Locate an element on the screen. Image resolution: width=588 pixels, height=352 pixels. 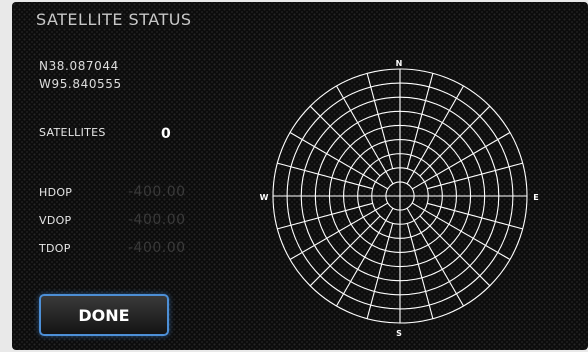
longitude-readout: W95.840555 is located at coordinates (80, 84).